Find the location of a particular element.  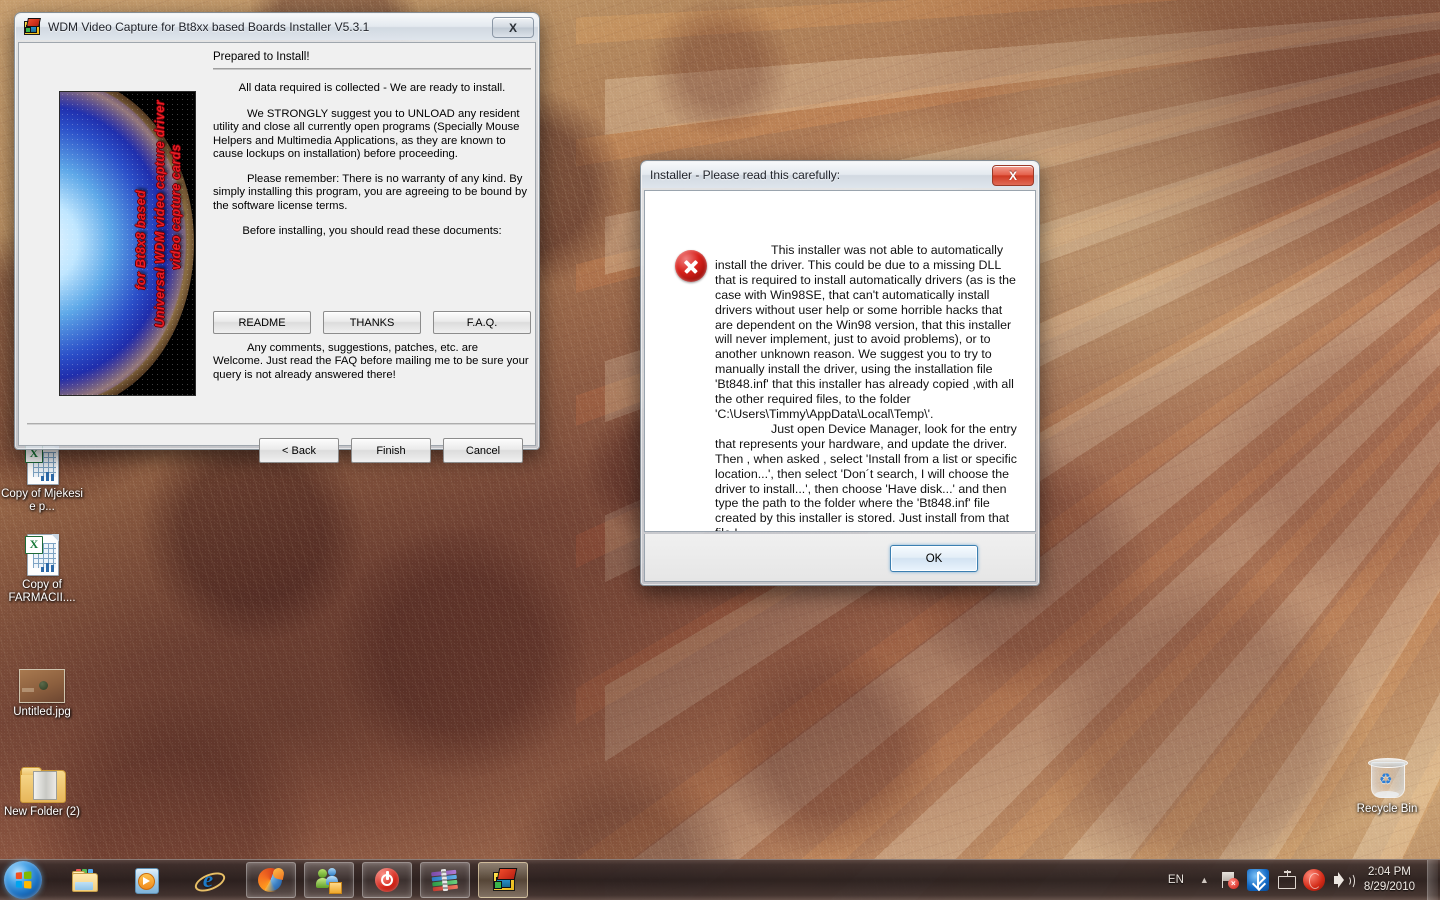

footer-divider is located at coordinates (281, 424).